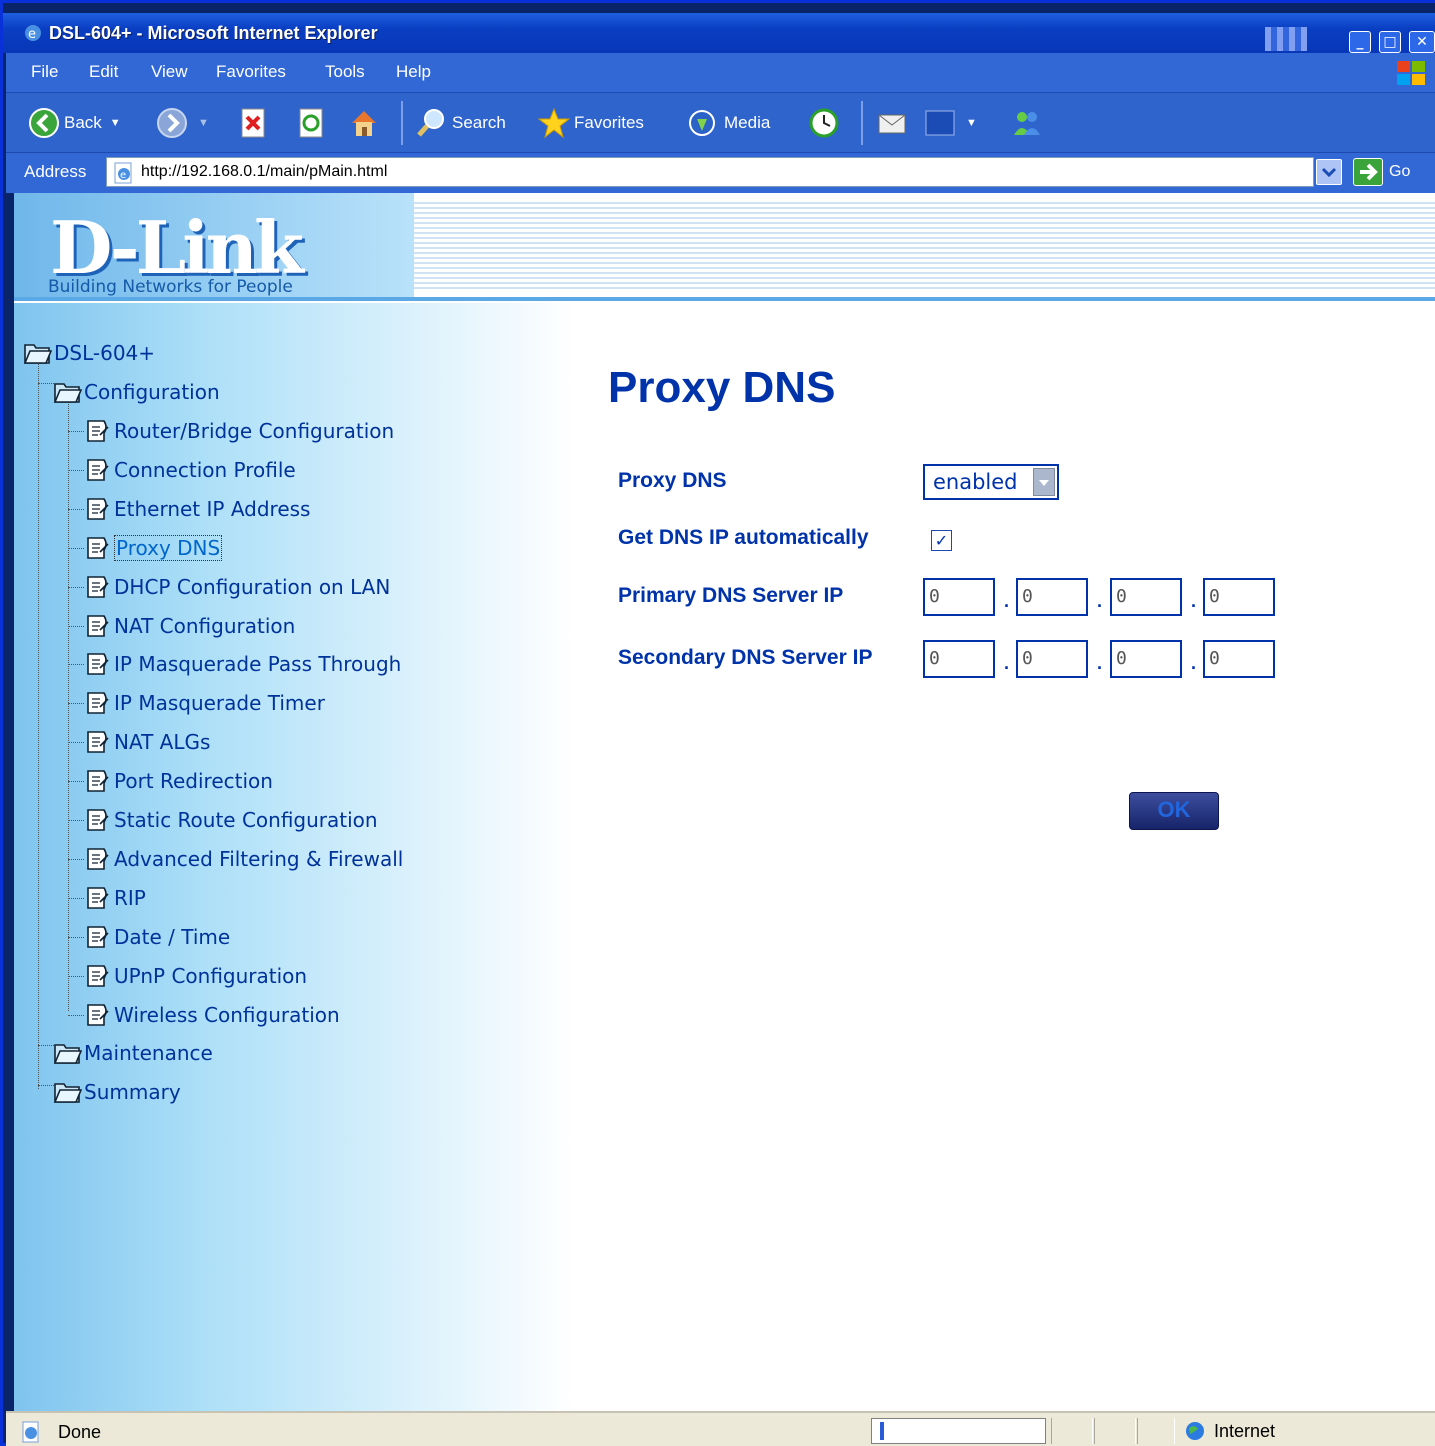 Image resolution: width=1435 pixels, height=1446 pixels. I want to click on menu-help: Help, so click(413, 72).